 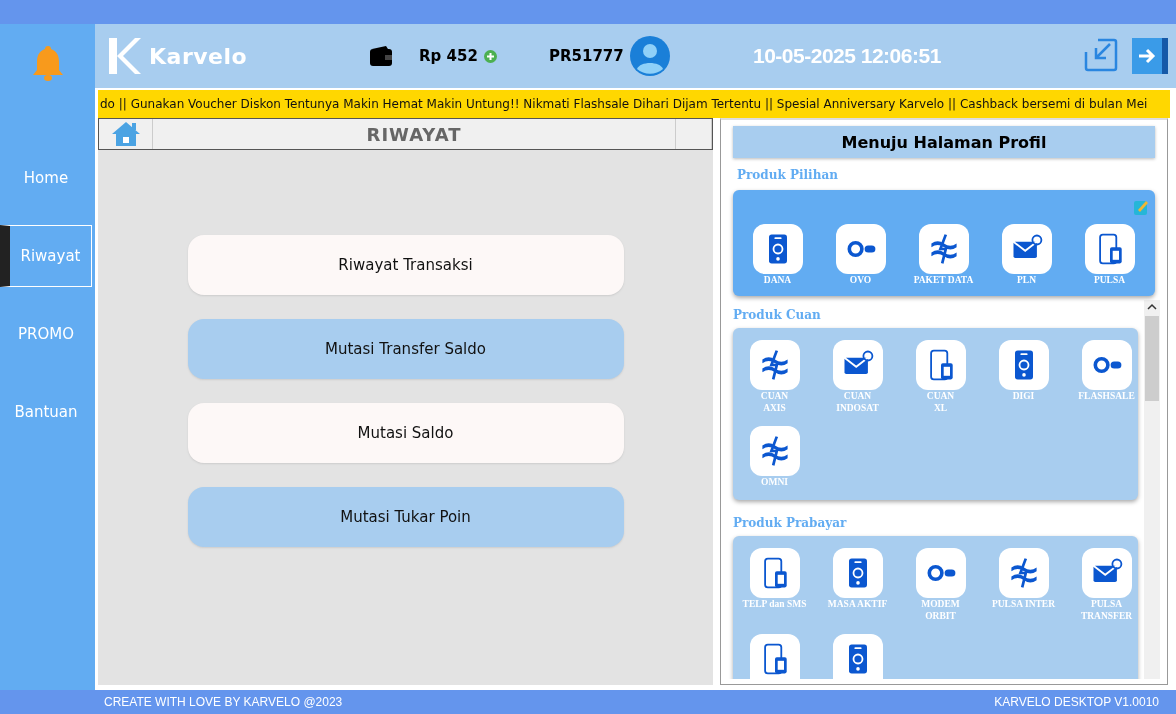 I want to click on product-label: PULSA INTER, so click(x=1023, y=604).